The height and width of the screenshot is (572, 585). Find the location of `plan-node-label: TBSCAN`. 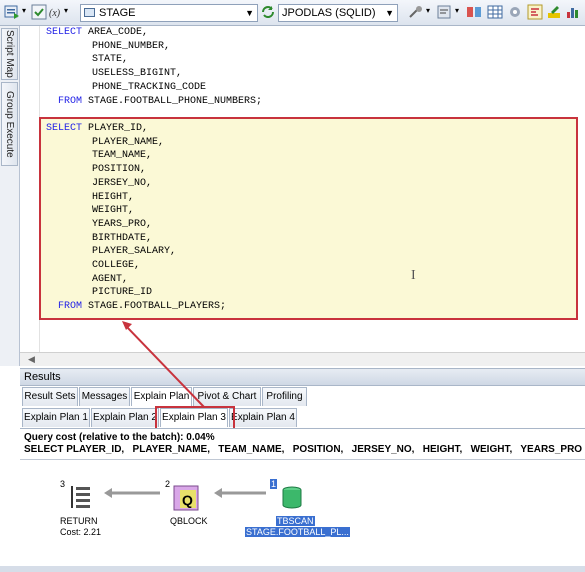

plan-node-label: TBSCAN is located at coordinates (295, 521).